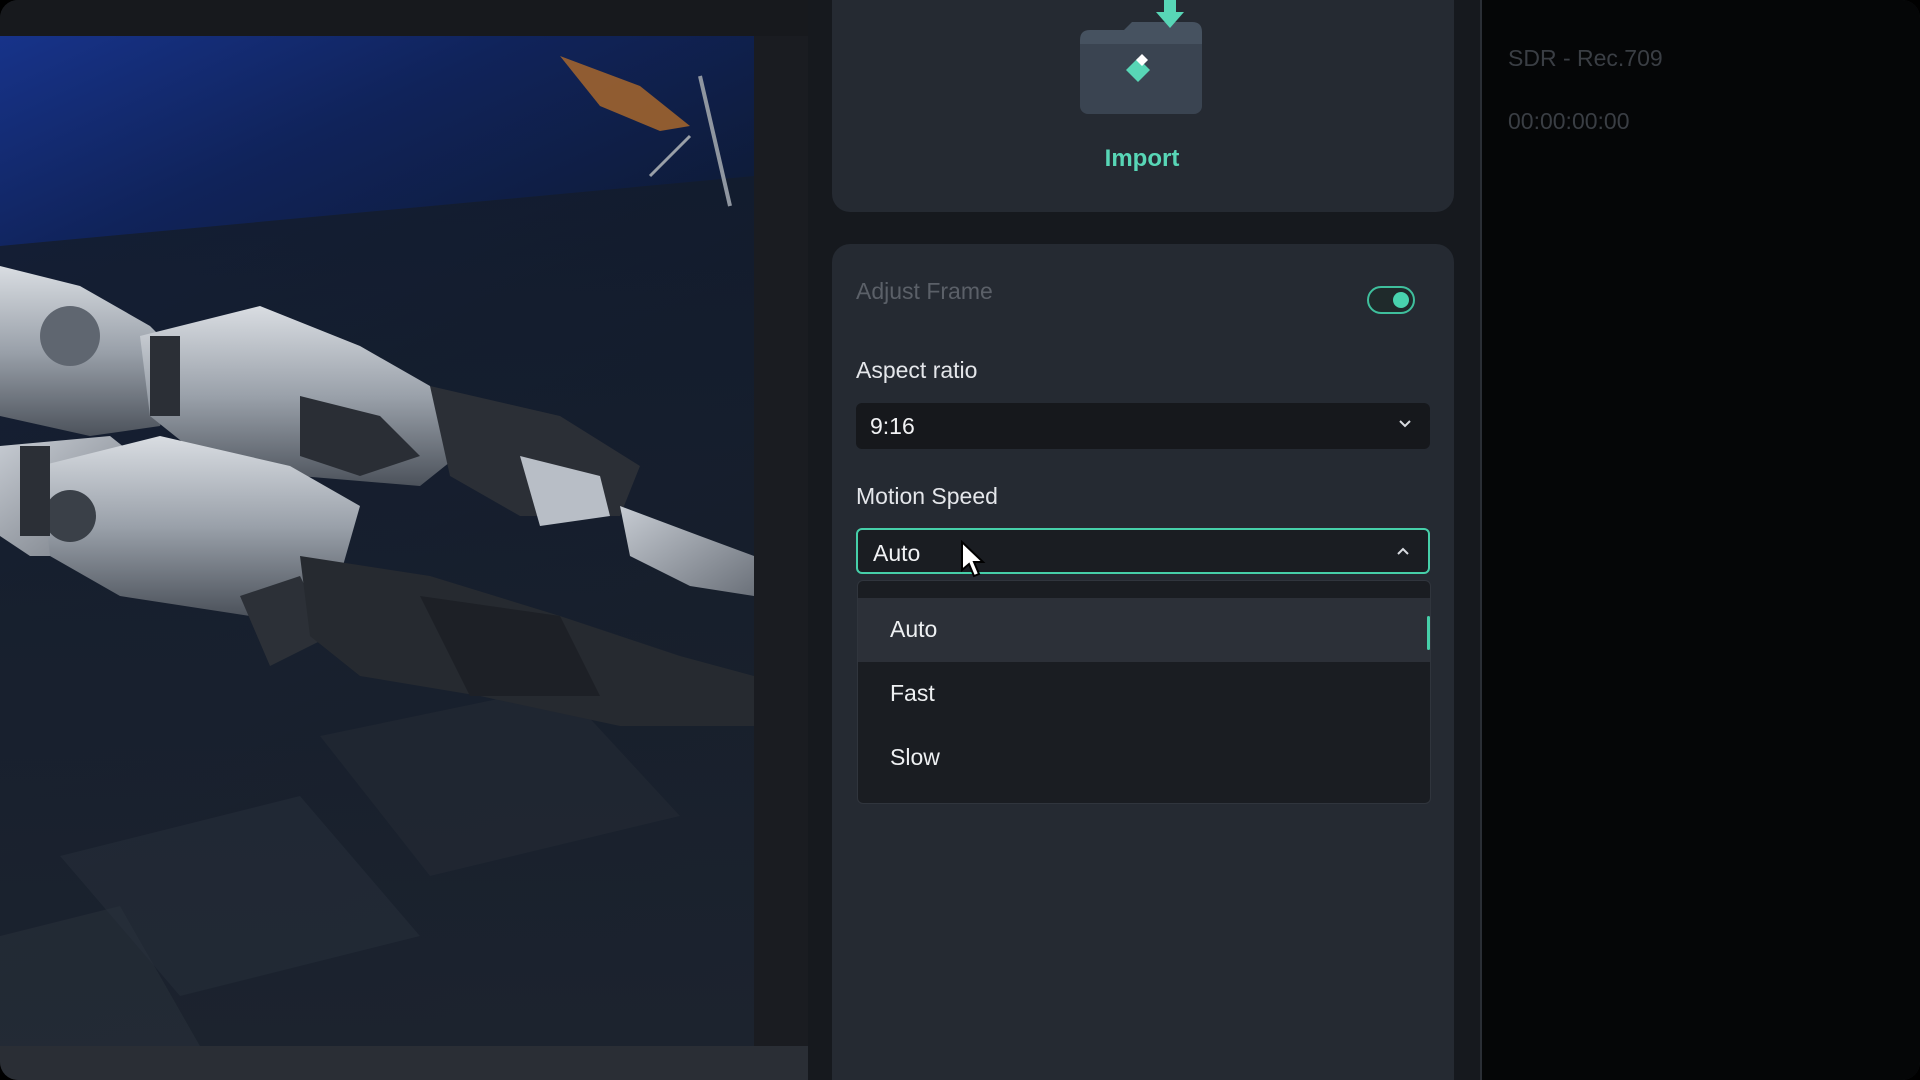  I want to click on import-label: Import, so click(1142, 159).